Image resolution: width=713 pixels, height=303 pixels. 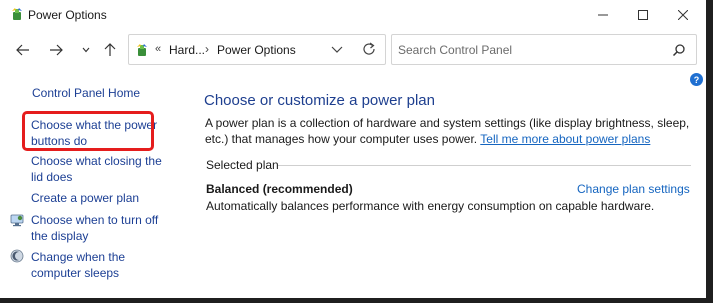 I want to click on up-button, so click(x=110, y=50).